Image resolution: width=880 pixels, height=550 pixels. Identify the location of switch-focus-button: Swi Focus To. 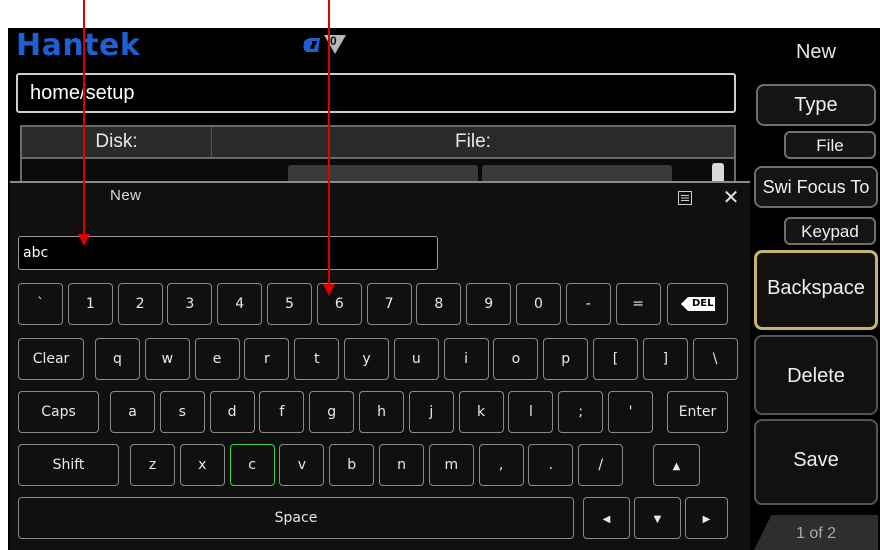
(816, 187).